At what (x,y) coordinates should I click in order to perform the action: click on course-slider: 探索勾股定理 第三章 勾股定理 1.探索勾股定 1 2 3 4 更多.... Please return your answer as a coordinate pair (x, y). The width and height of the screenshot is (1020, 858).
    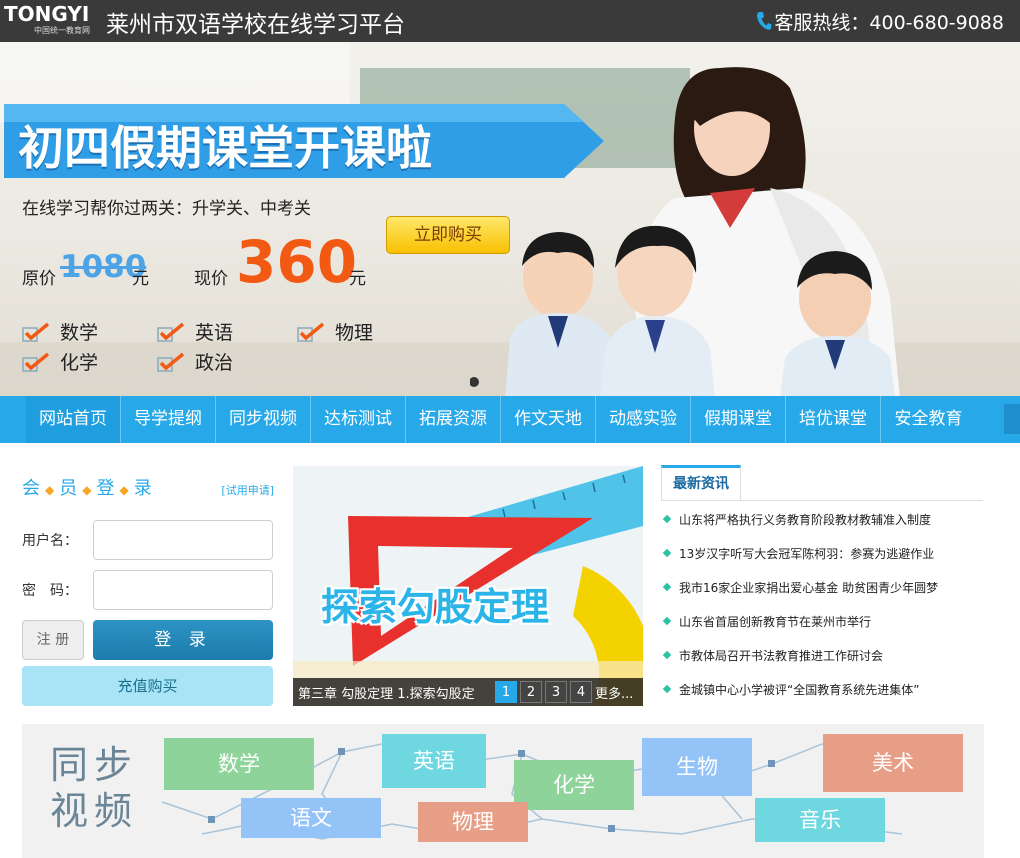
    Looking at the image, I should click on (468, 586).